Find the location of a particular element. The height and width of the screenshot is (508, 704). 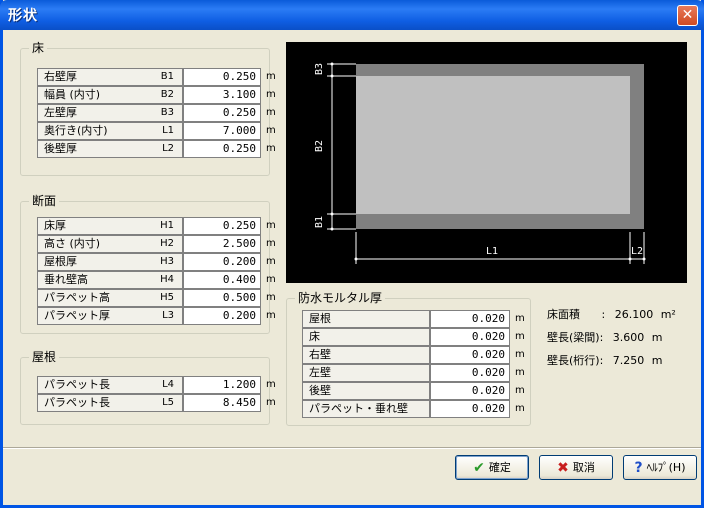

cancel-button-label: 取消 is located at coordinates (583, 467).